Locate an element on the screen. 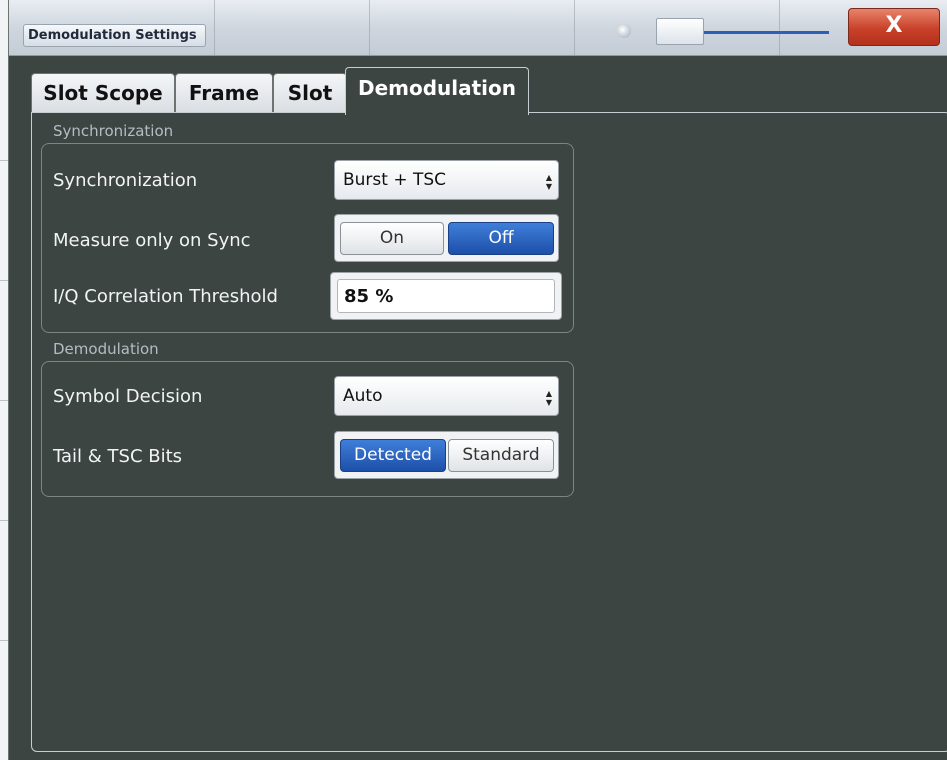 The image size is (947, 760). measure-only-on-sync-toggle: On Off is located at coordinates (446, 238).